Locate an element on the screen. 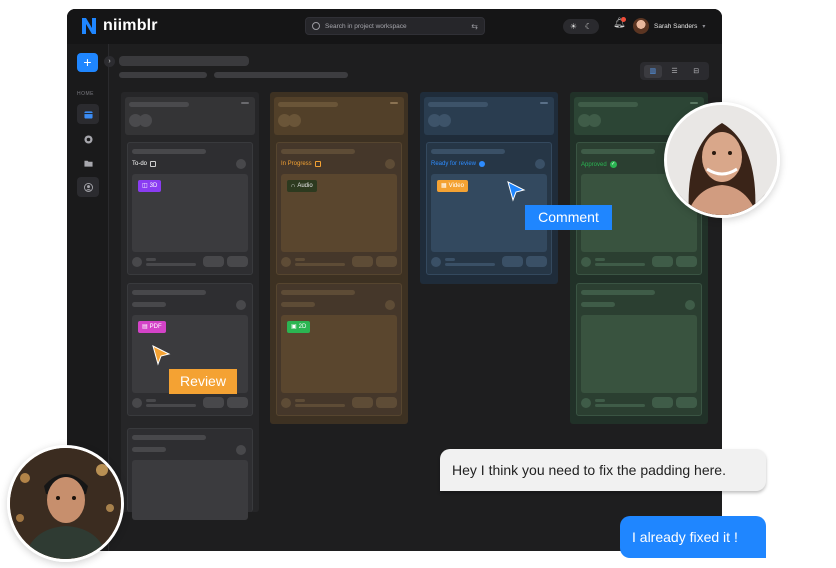 The height and width of the screenshot is (568, 836). image-icon: ▣ is located at coordinates (294, 327).